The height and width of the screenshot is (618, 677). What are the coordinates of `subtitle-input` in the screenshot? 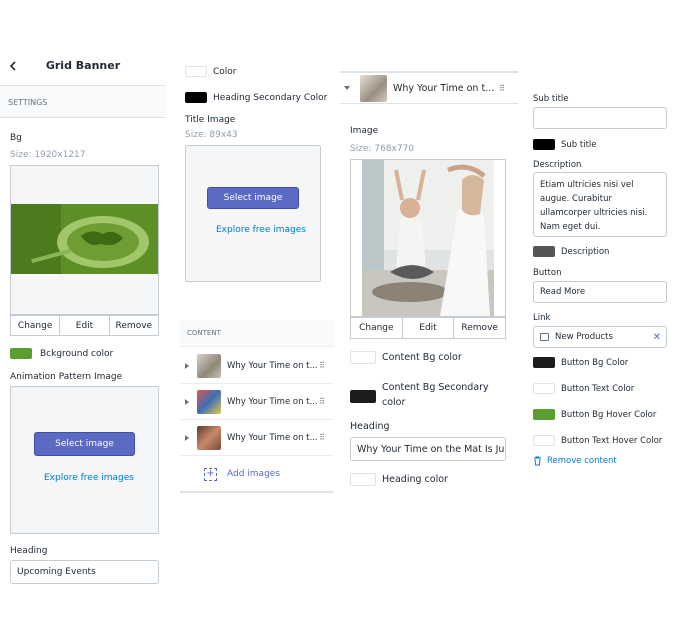 It's located at (600, 118).